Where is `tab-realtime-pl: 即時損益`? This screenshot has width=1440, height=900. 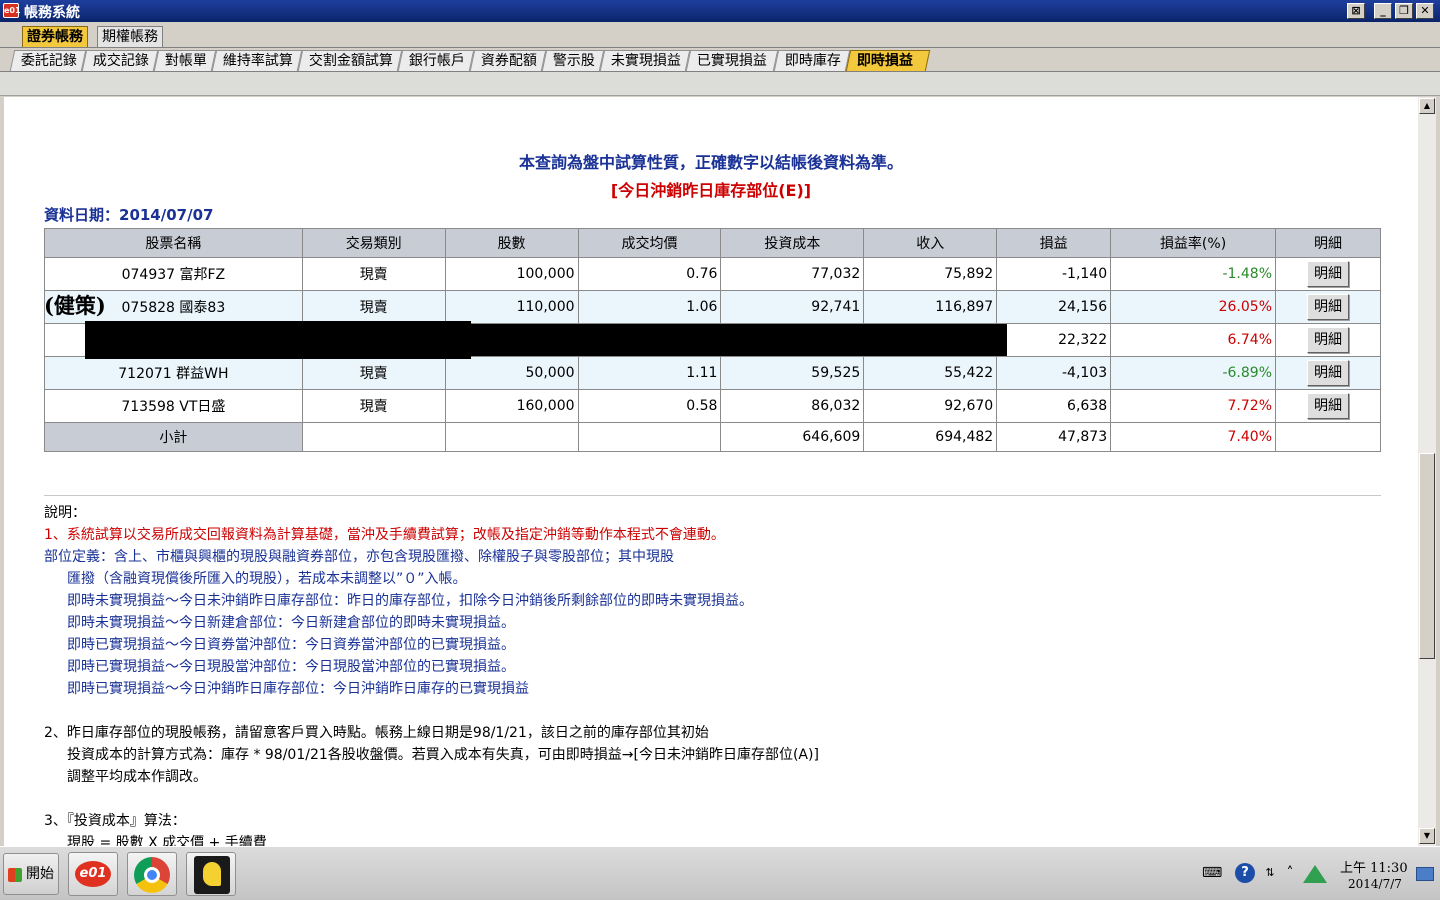 tab-realtime-pl: 即時損益 is located at coordinates (888, 60).